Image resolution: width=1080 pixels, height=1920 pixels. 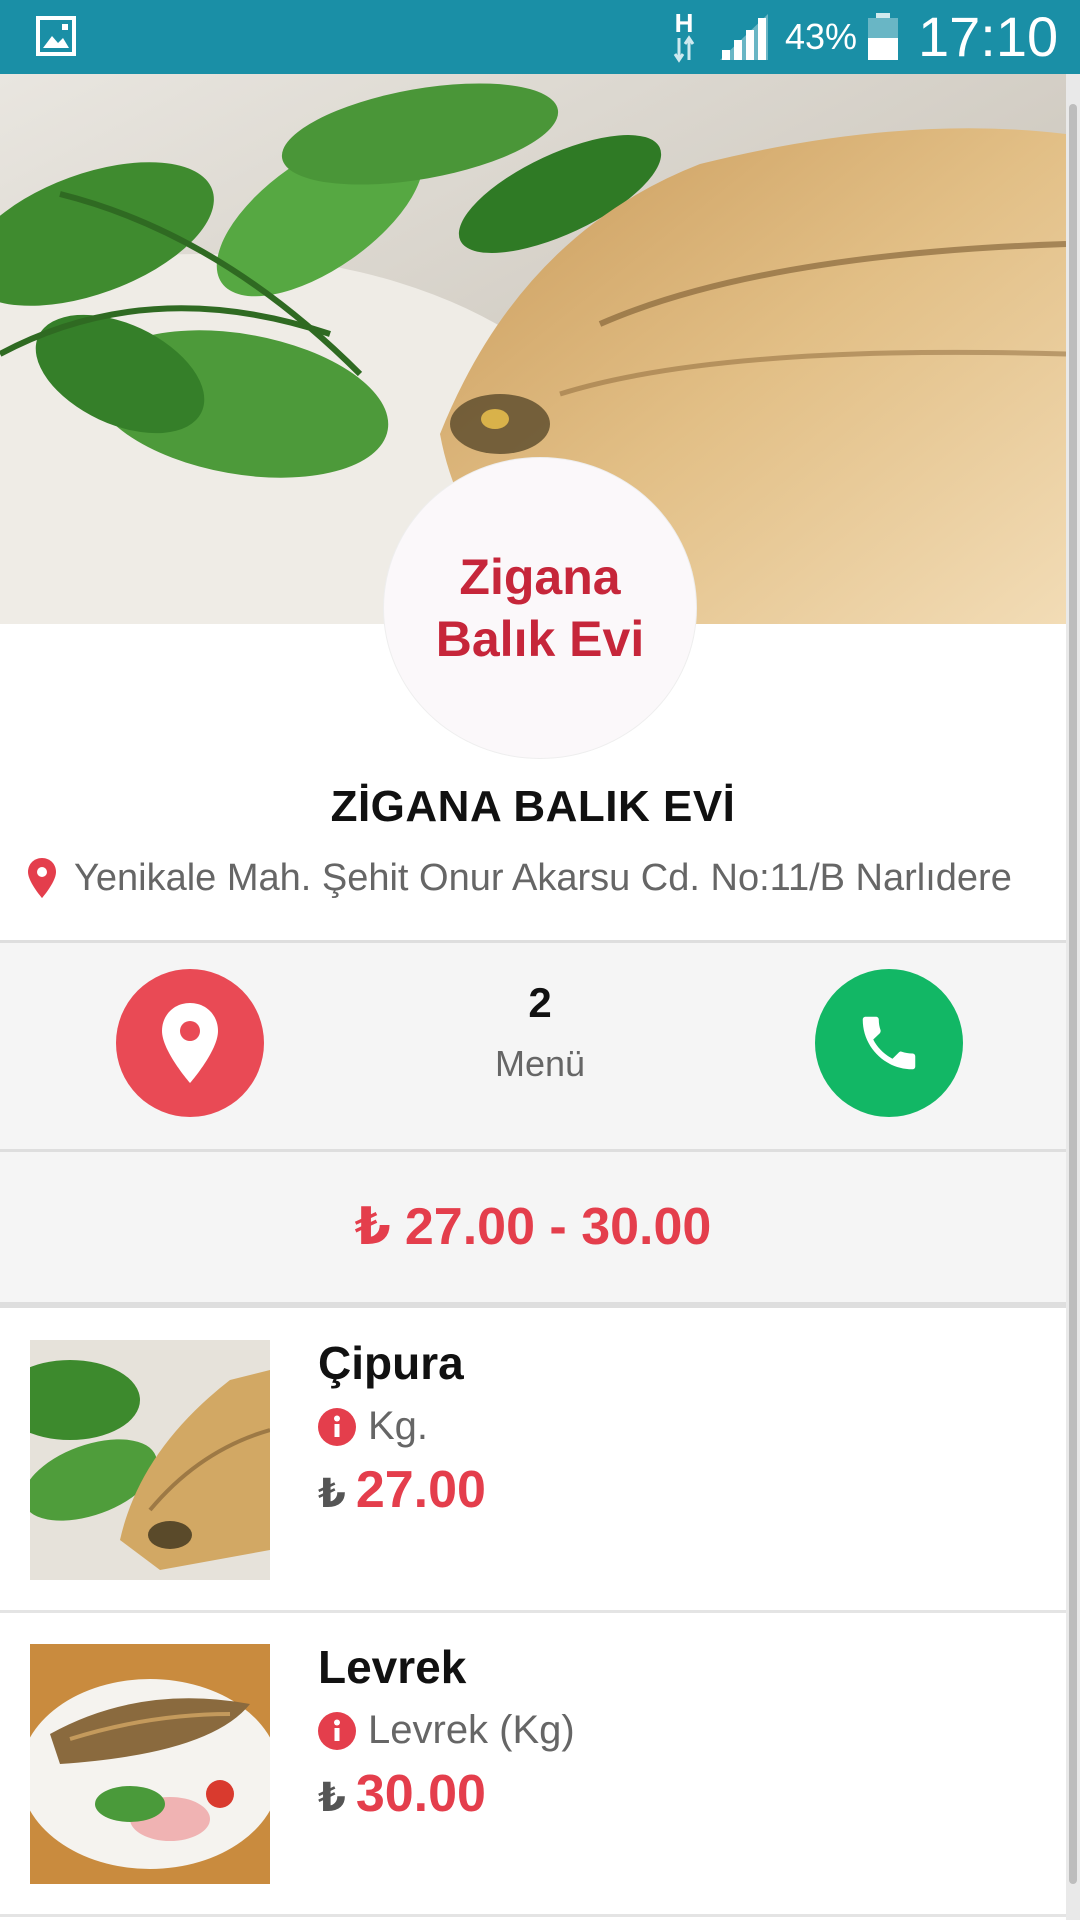 I want to click on logo-text-line1: Zigana, so click(x=540, y=577).